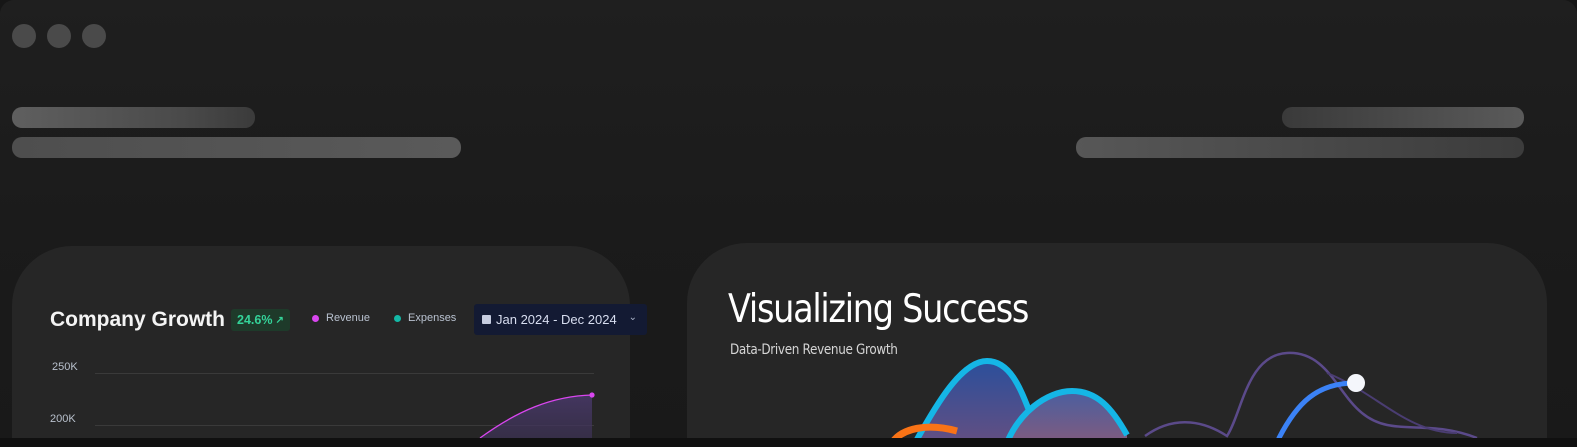  What do you see at coordinates (788, 442) in the screenshot?
I see `bottom-edge` at bounding box center [788, 442].